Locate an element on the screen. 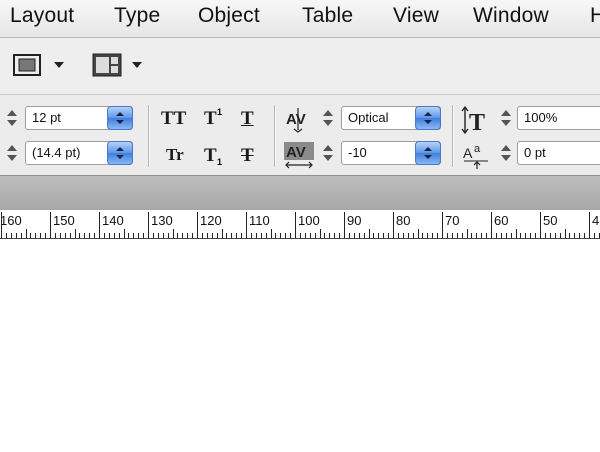 The image size is (600, 452). baseline-shift-stepper is located at coordinates (505, 153).